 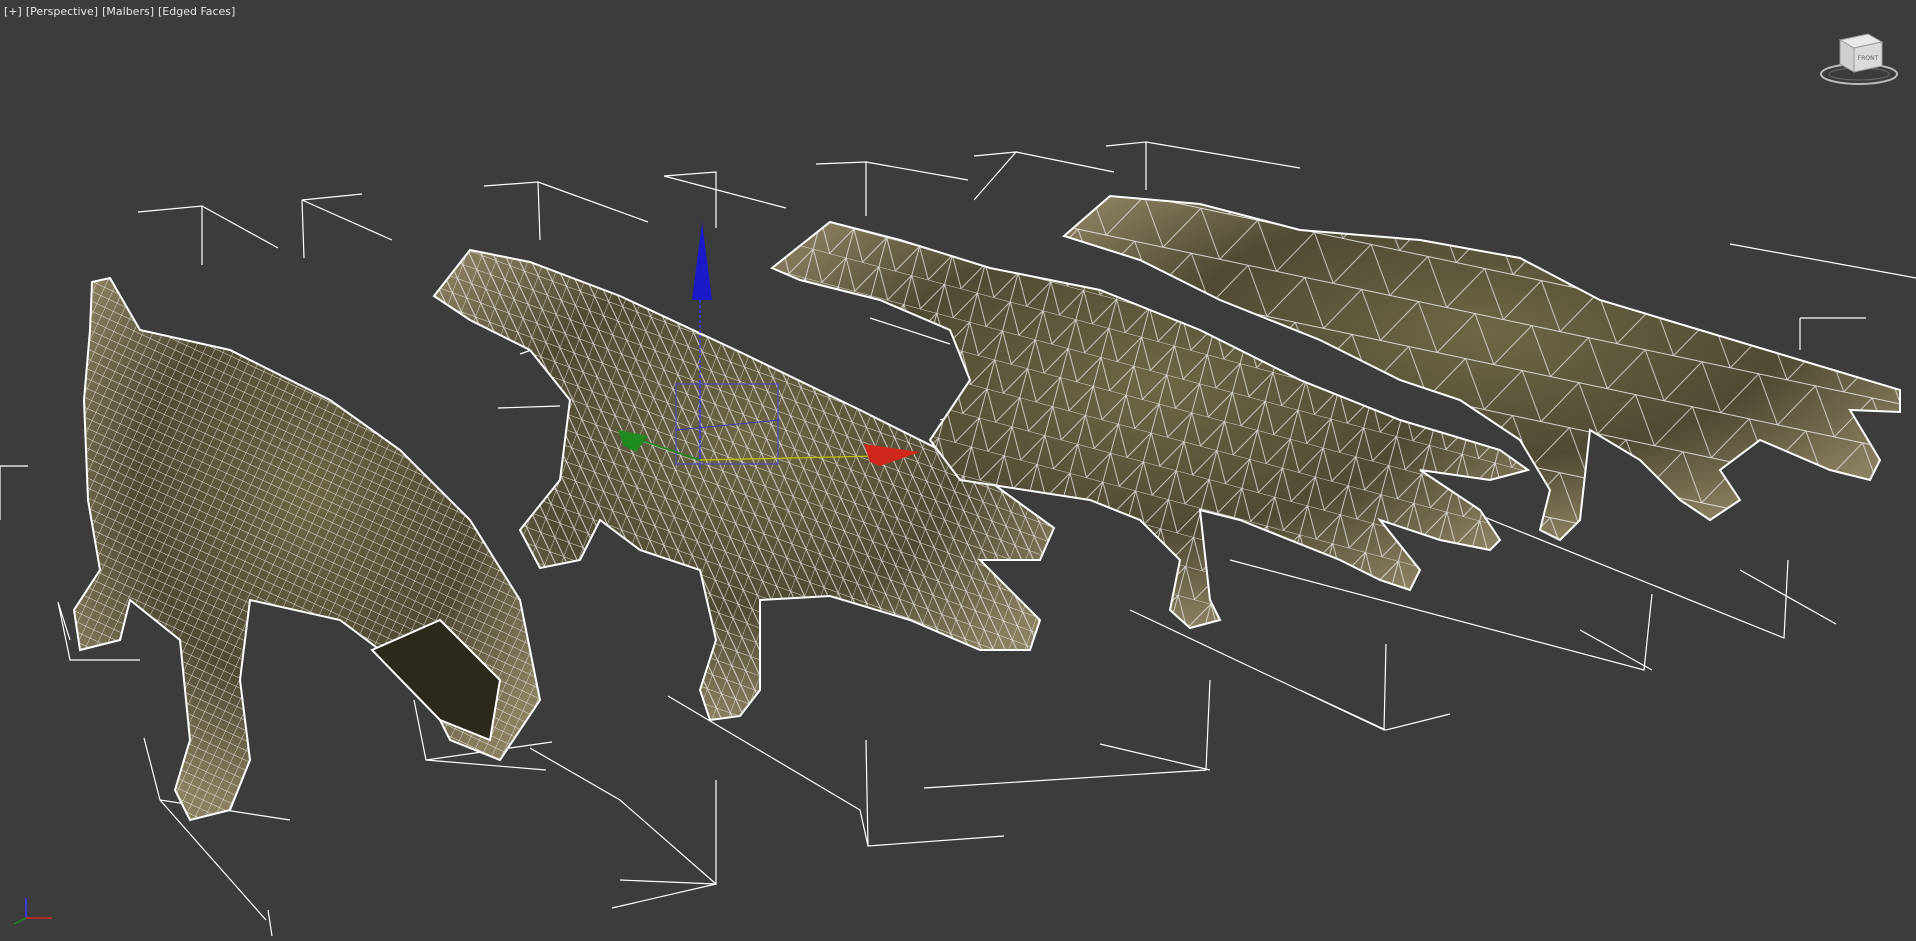 What do you see at coordinates (702, 261) in the screenshot?
I see `z-axis-handle` at bounding box center [702, 261].